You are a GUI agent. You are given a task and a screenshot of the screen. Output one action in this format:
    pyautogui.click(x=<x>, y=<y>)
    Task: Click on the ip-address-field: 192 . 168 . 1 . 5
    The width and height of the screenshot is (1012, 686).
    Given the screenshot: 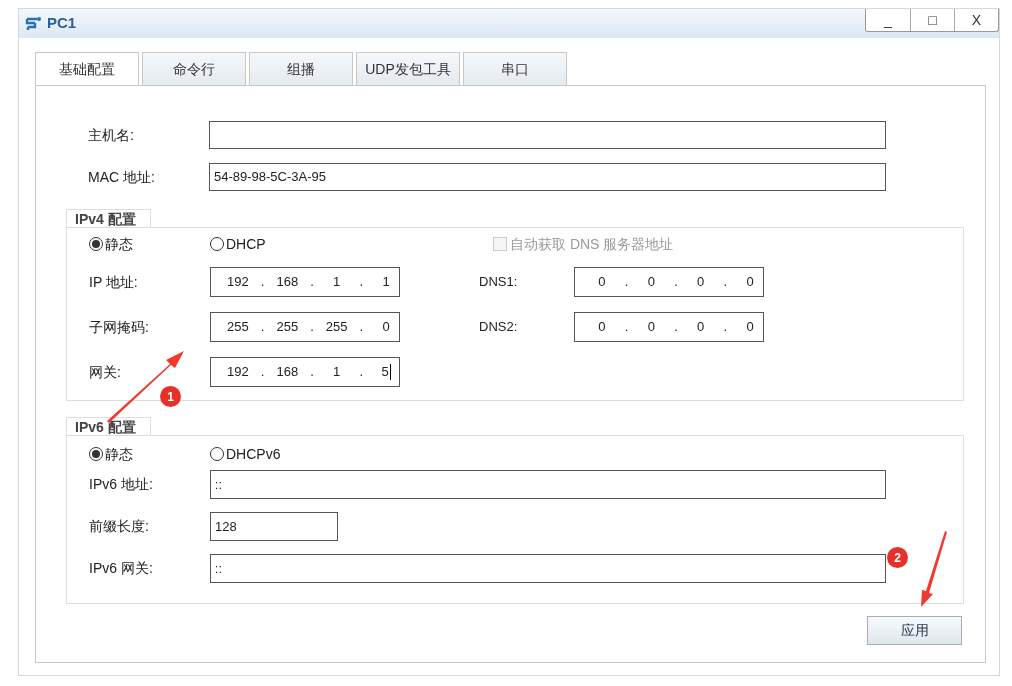 What is the action you would take?
    pyautogui.click(x=305, y=372)
    